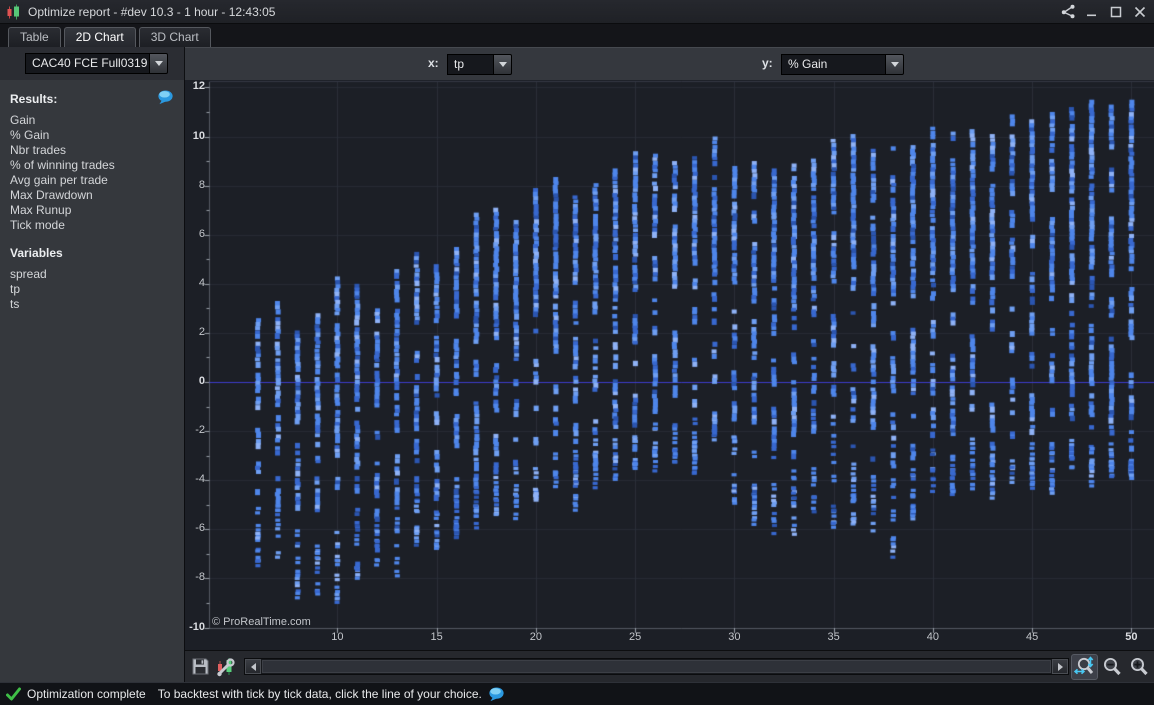 This screenshot has width=1154, height=705. I want to click on y-tick-label: 6, so click(201, 233).